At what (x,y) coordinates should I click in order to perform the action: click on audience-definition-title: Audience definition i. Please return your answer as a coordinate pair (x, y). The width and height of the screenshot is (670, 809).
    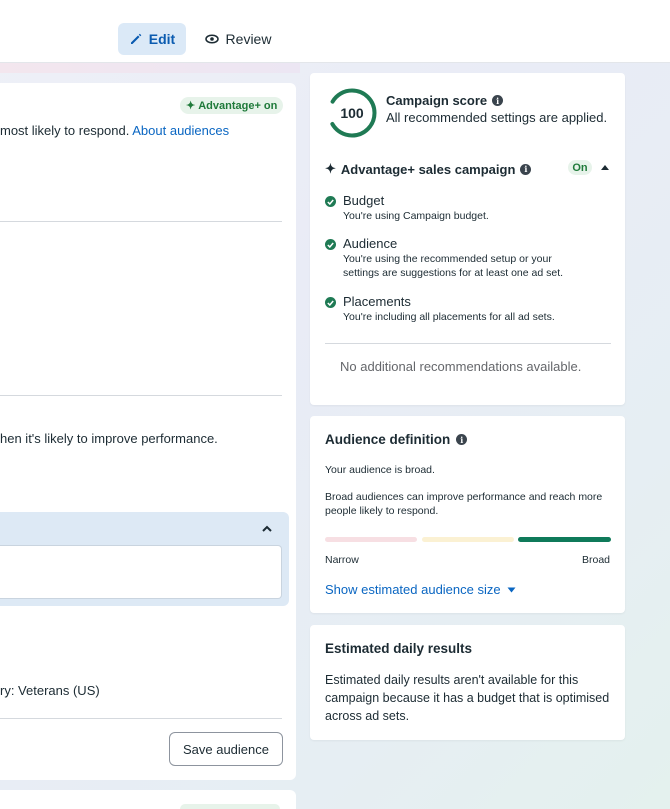
    Looking at the image, I should click on (396, 439).